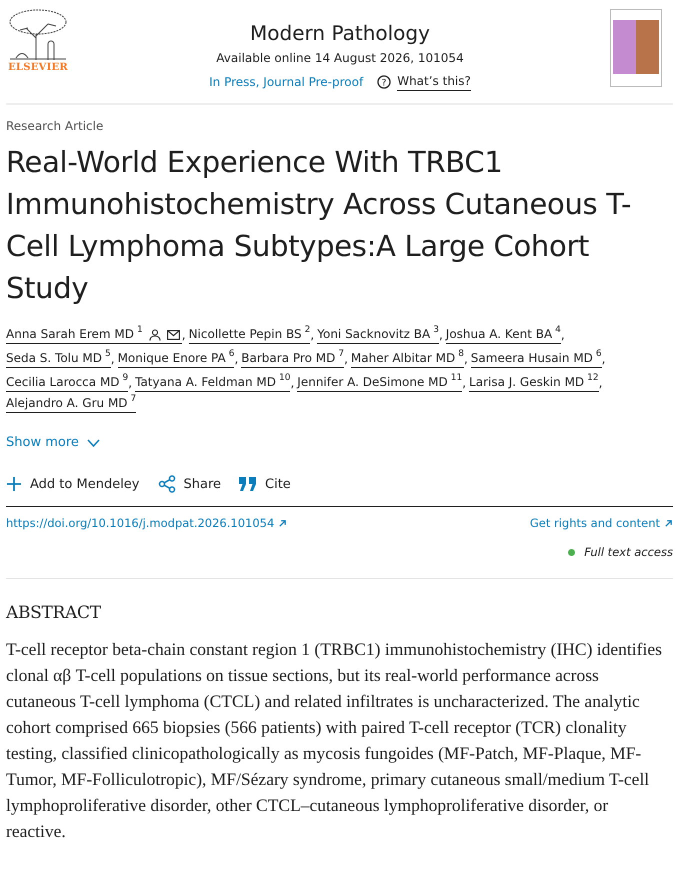 Image resolution: width=679 pixels, height=874 pixels. Describe the element at coordinates (636, 48) in the screenshot. I see `journal-cover-image` at that location.